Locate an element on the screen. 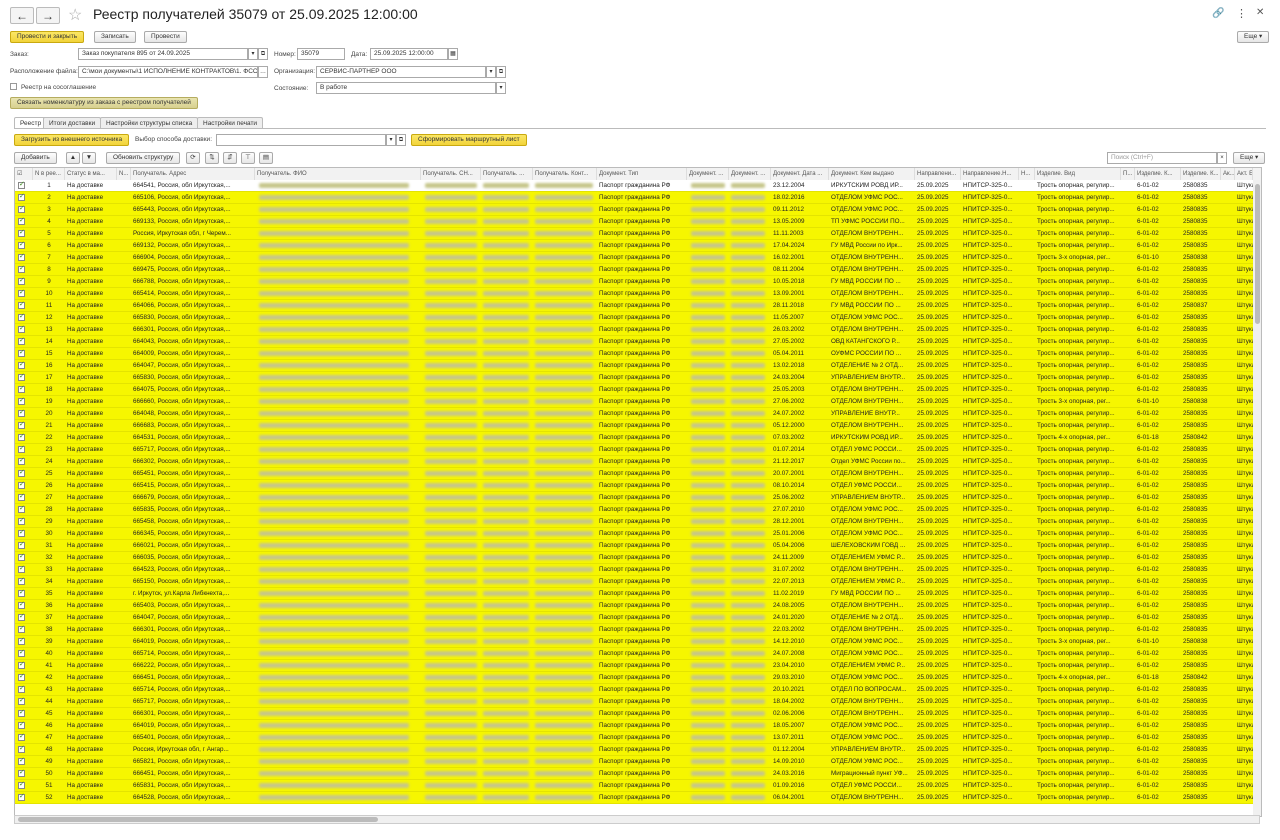 The image size is (1280, 840). link-icon: 🔗 is located at coordinates (1218, 13).